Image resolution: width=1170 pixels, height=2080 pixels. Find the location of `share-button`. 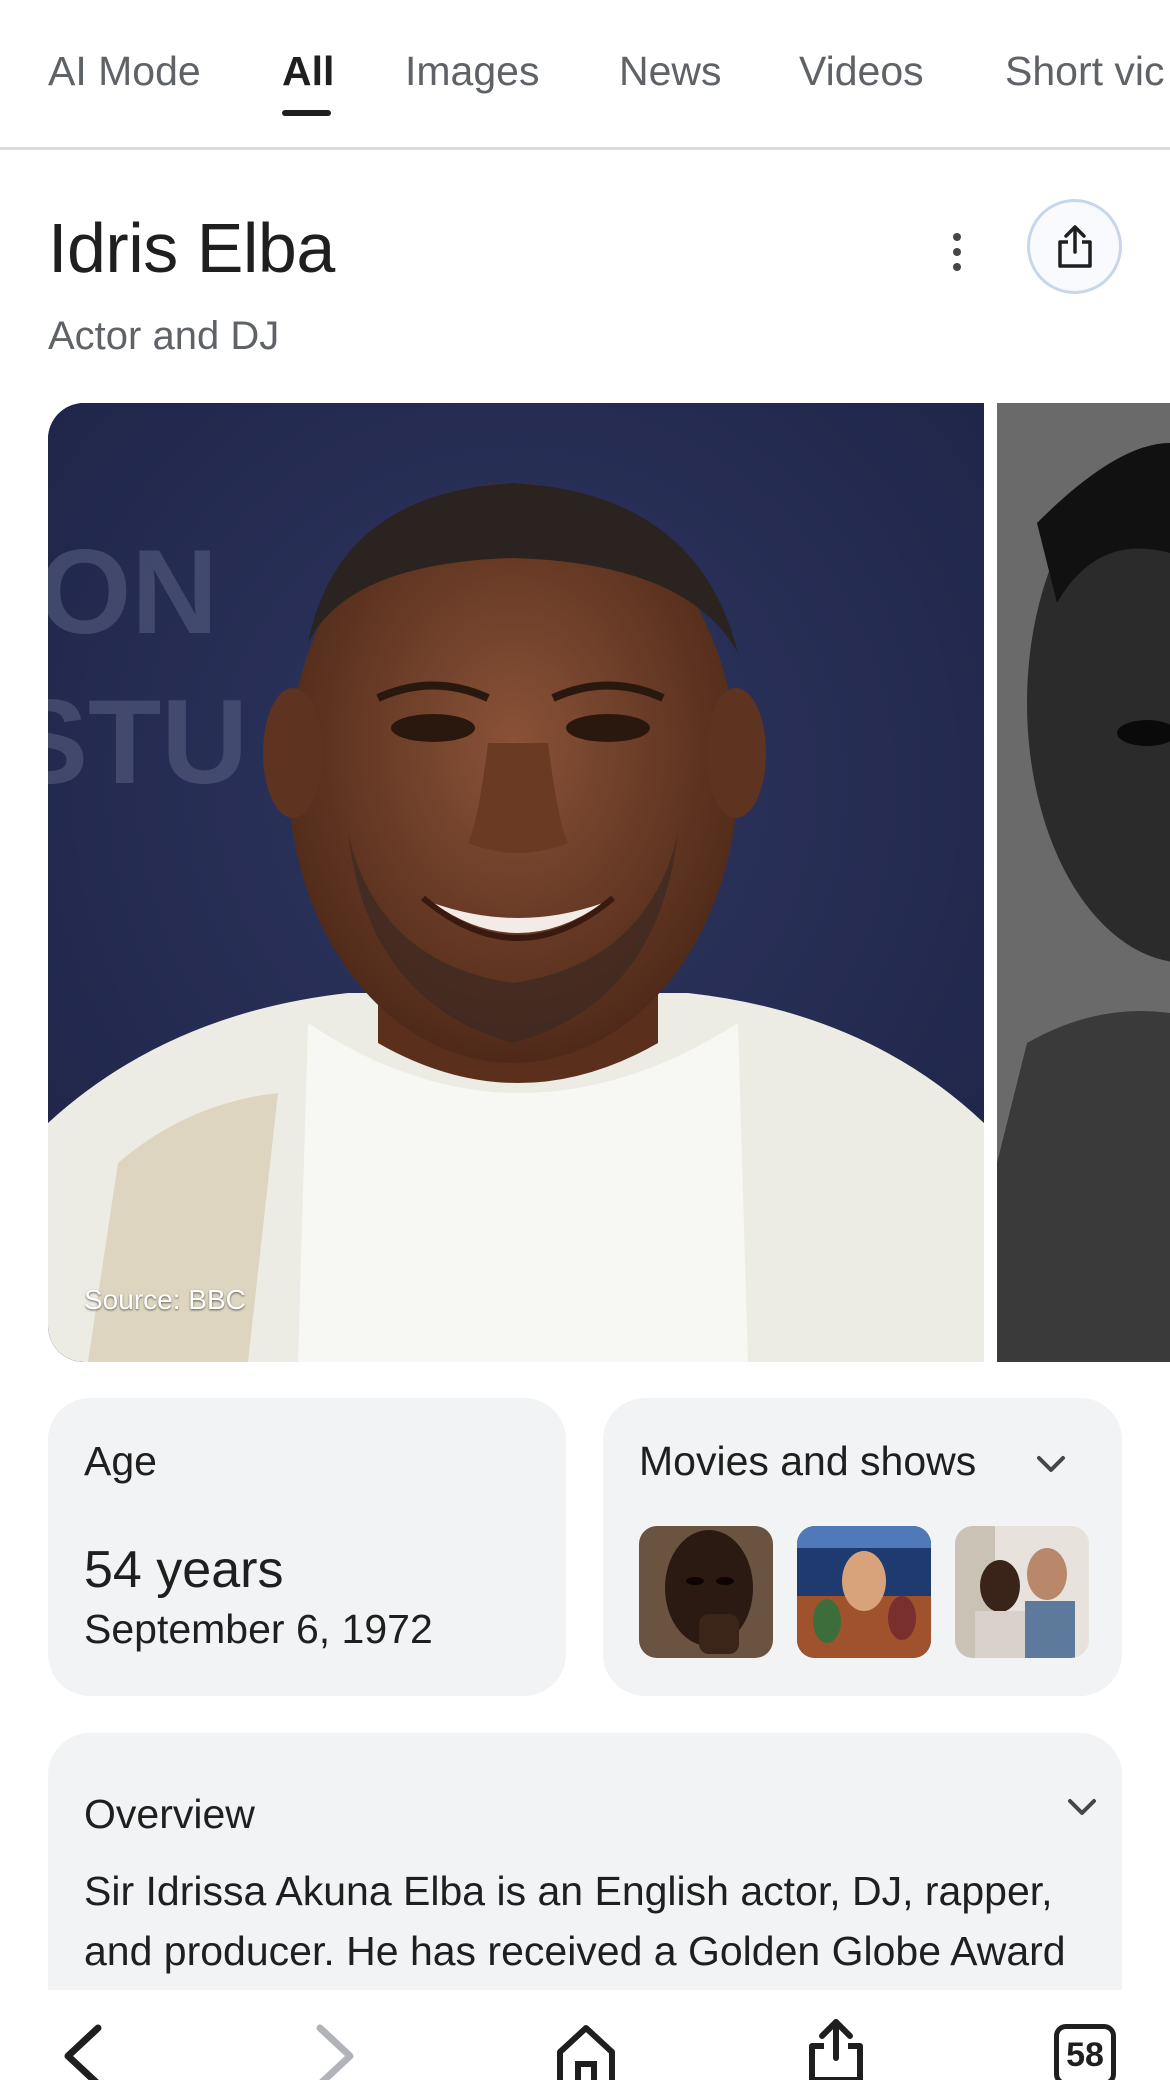

share-button is located at coordinates (1074, 246).